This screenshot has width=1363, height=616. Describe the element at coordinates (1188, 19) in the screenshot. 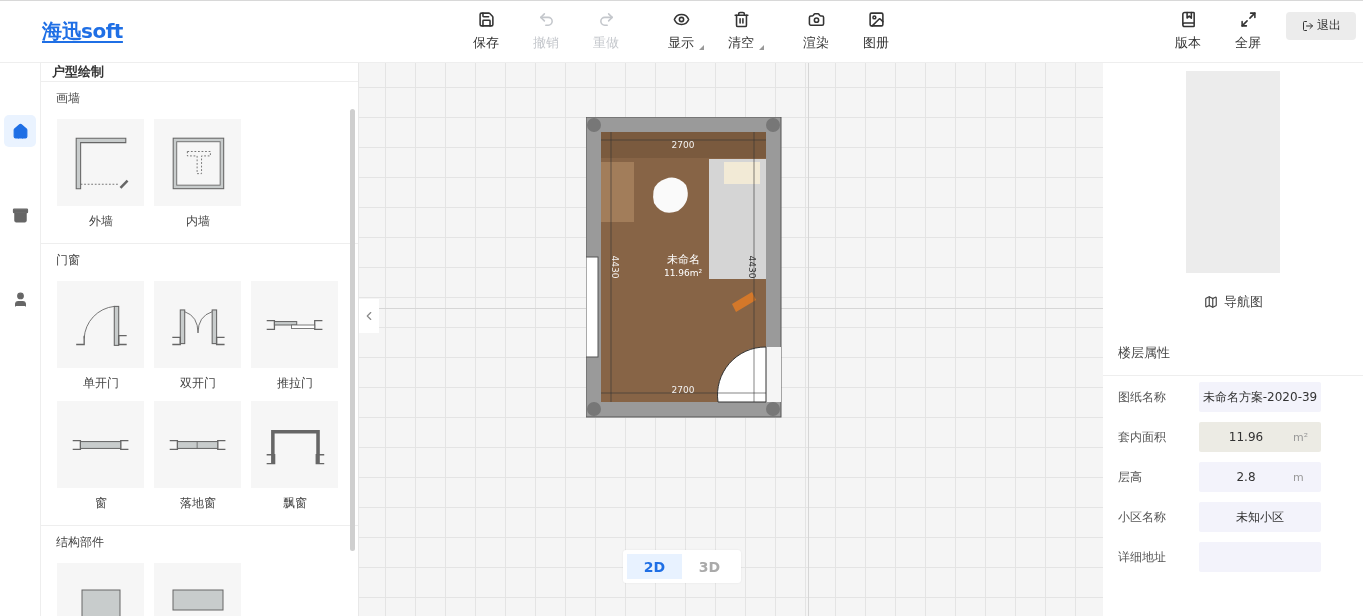

I see `book-icon` at that location.